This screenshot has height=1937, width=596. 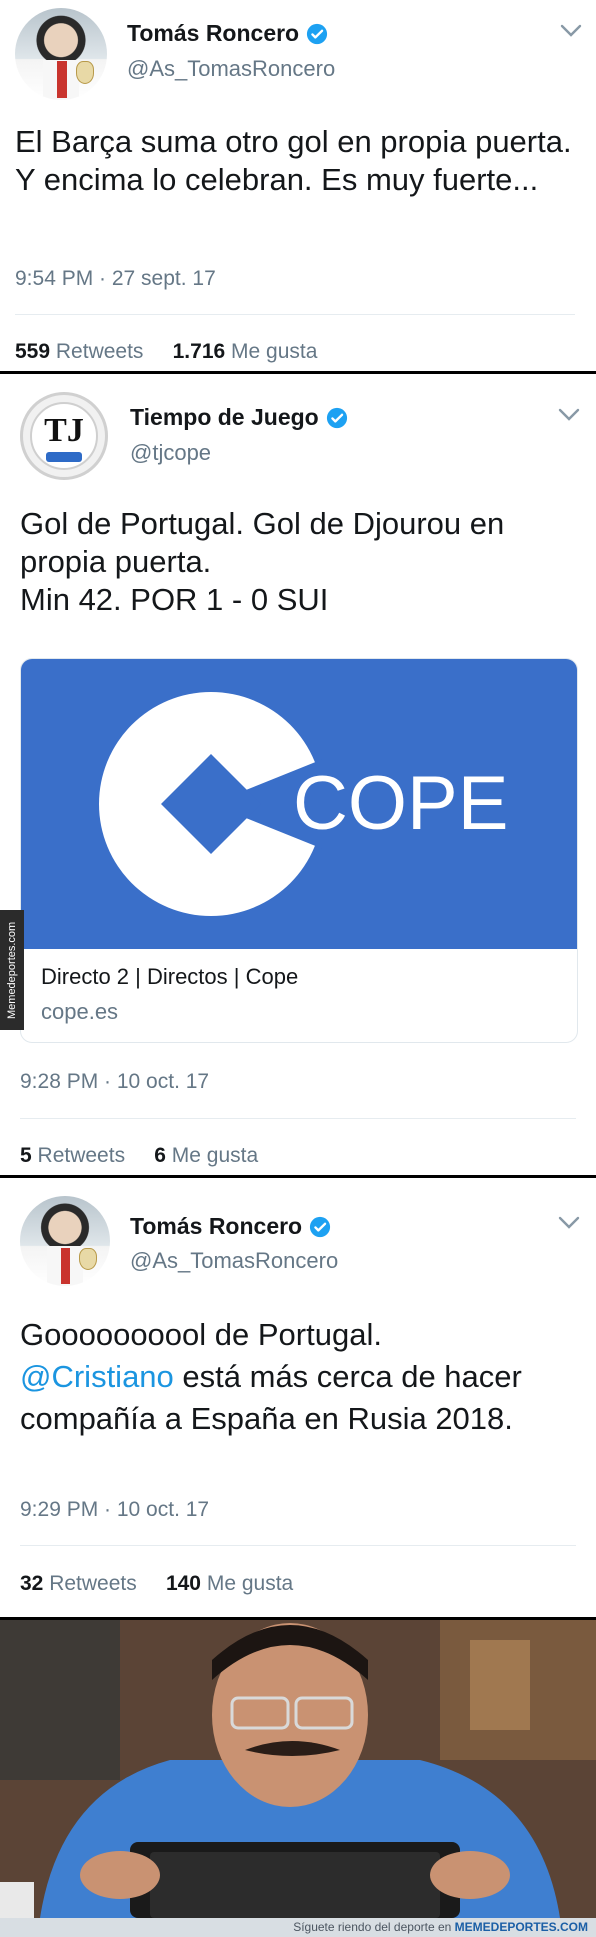 I want to click on side-watermark: Memedeportes.com, so click(x=12, y=970).